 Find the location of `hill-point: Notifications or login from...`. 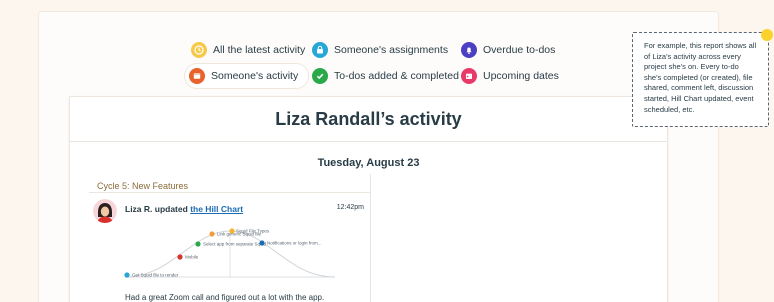

hill-point: Notifications or login from... is located at coordinates (290, 243).